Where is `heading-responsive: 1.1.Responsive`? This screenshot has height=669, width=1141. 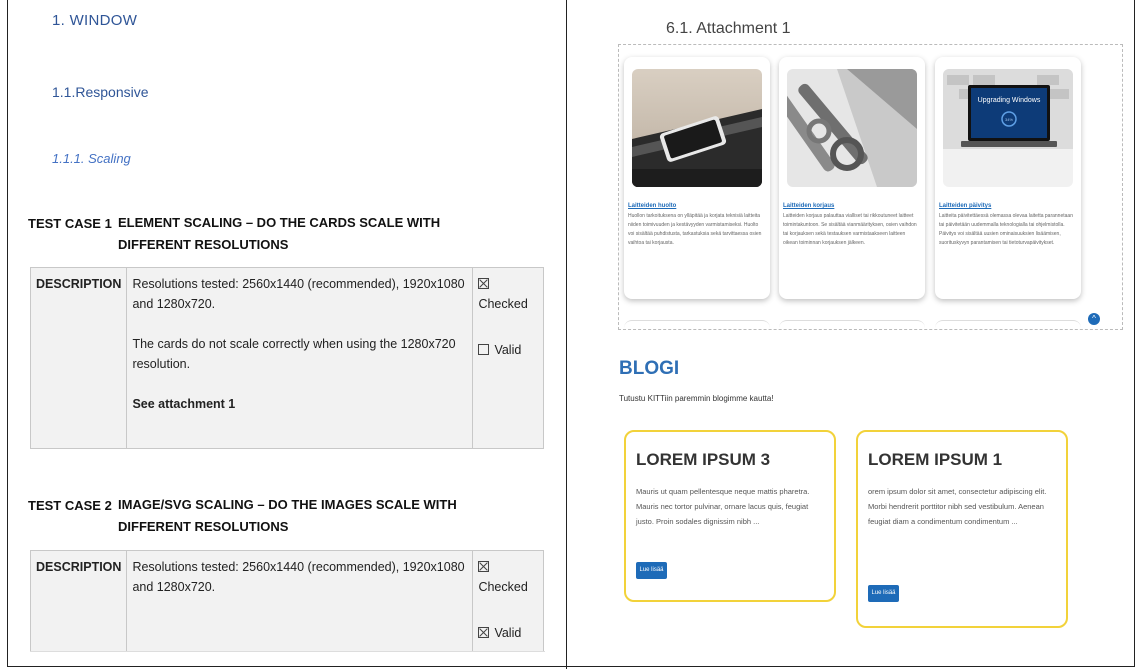
heading-responsive: 1.1.Responsive is located at coordinates (100, 92).